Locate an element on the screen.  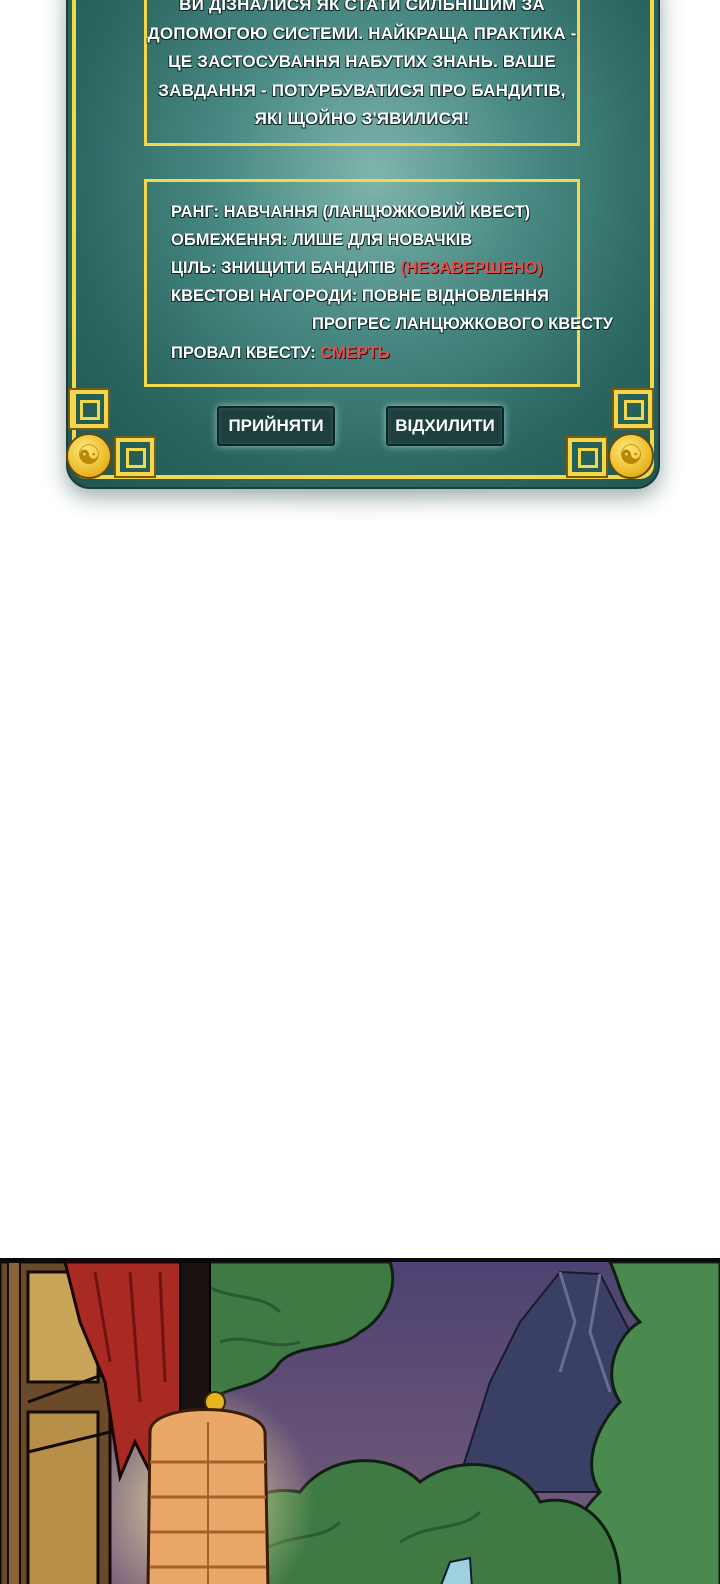
decline-button: ВІДХИЛИТИ is located at coordinates (445, 426).